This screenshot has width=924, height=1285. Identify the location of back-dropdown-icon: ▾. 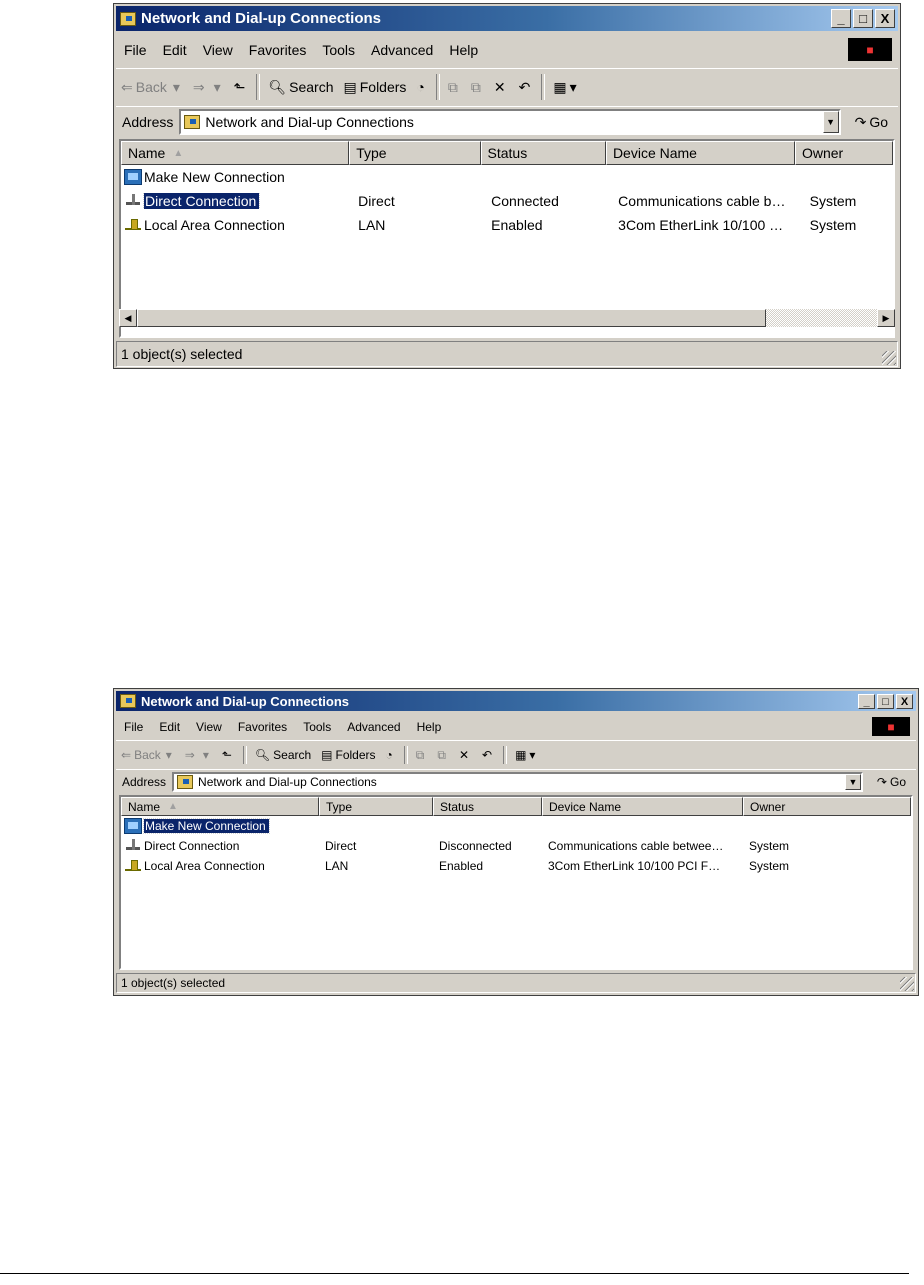
(176, 86).